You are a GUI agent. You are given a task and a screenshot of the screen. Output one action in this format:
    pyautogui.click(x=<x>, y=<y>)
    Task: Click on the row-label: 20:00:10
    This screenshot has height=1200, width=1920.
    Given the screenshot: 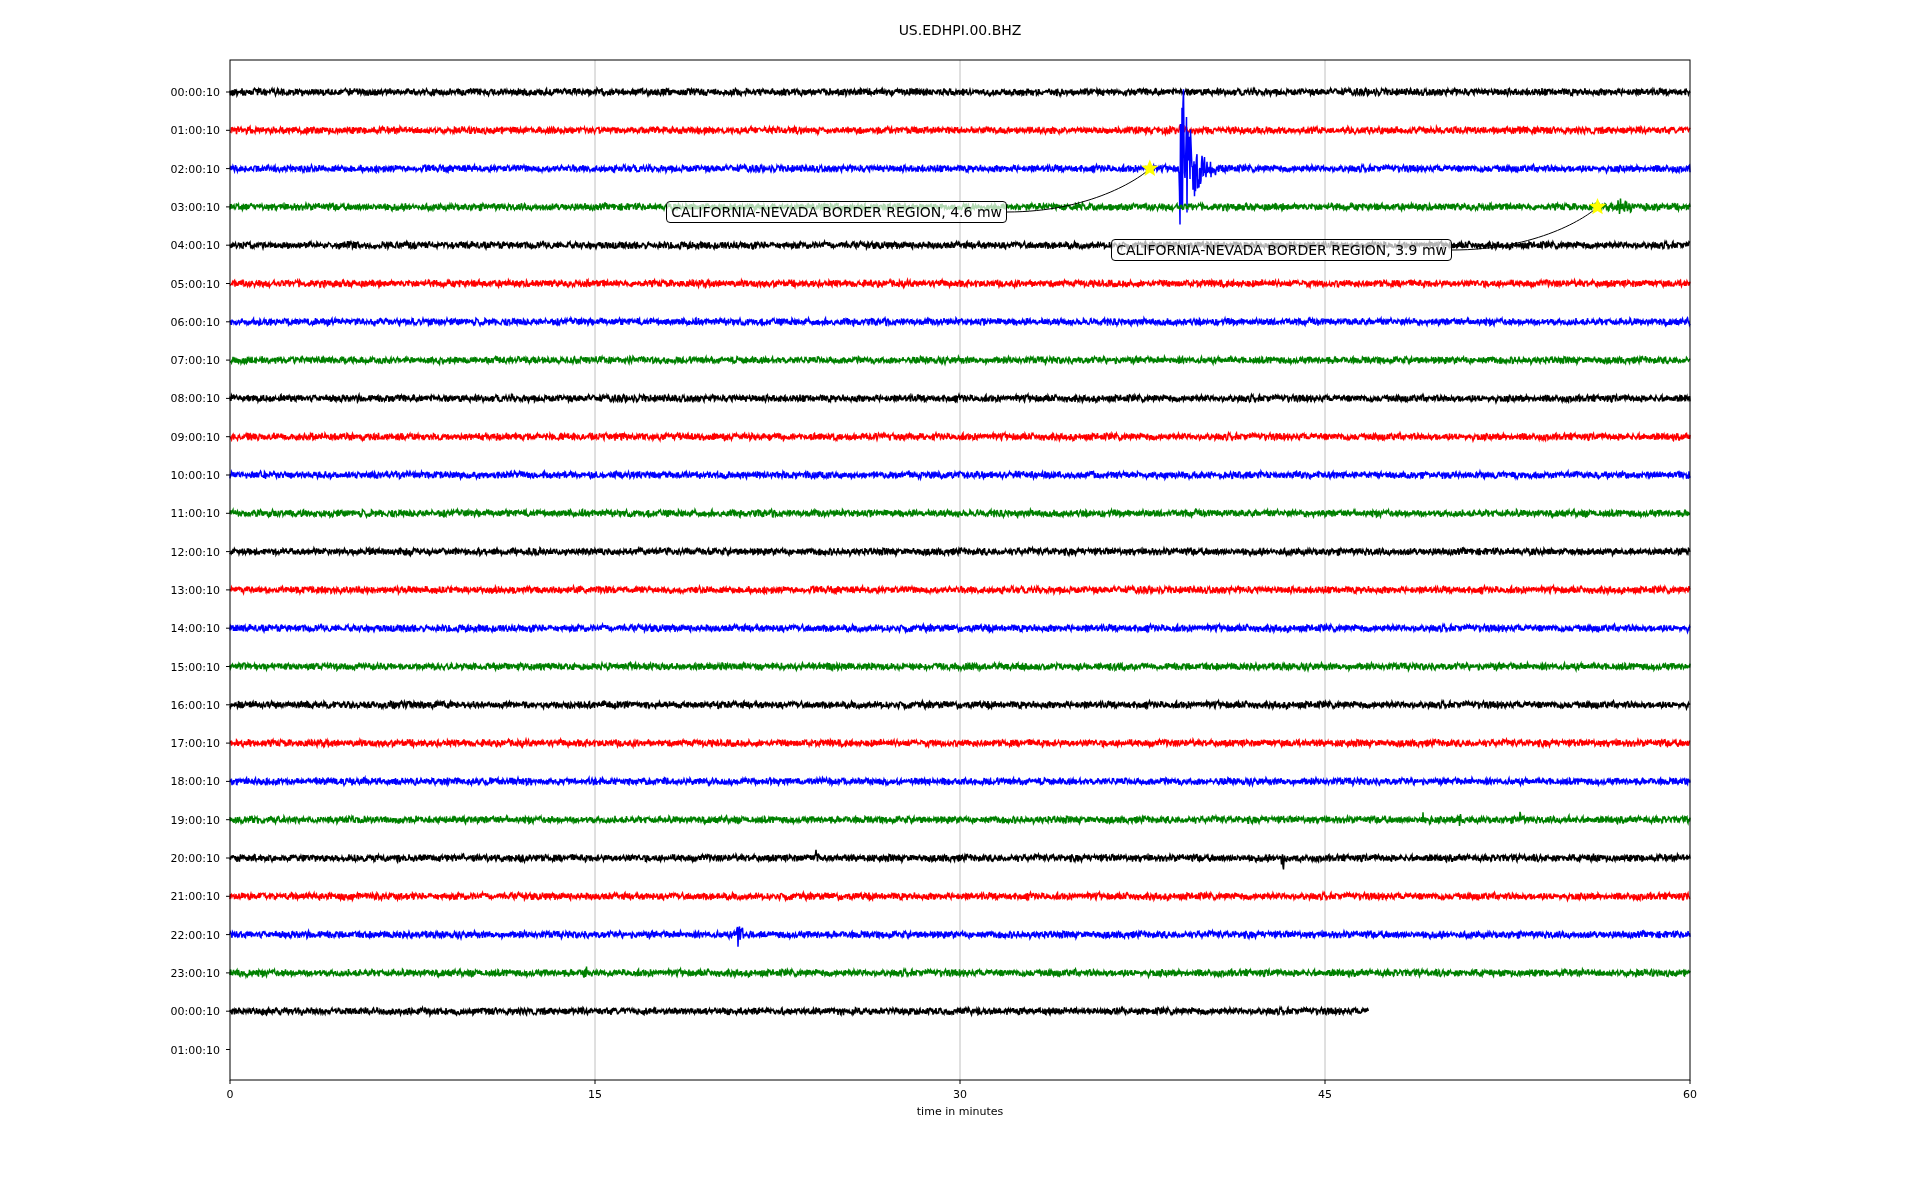 What is the action you would take?
    pyautogui.click(x=195, y=858)
    